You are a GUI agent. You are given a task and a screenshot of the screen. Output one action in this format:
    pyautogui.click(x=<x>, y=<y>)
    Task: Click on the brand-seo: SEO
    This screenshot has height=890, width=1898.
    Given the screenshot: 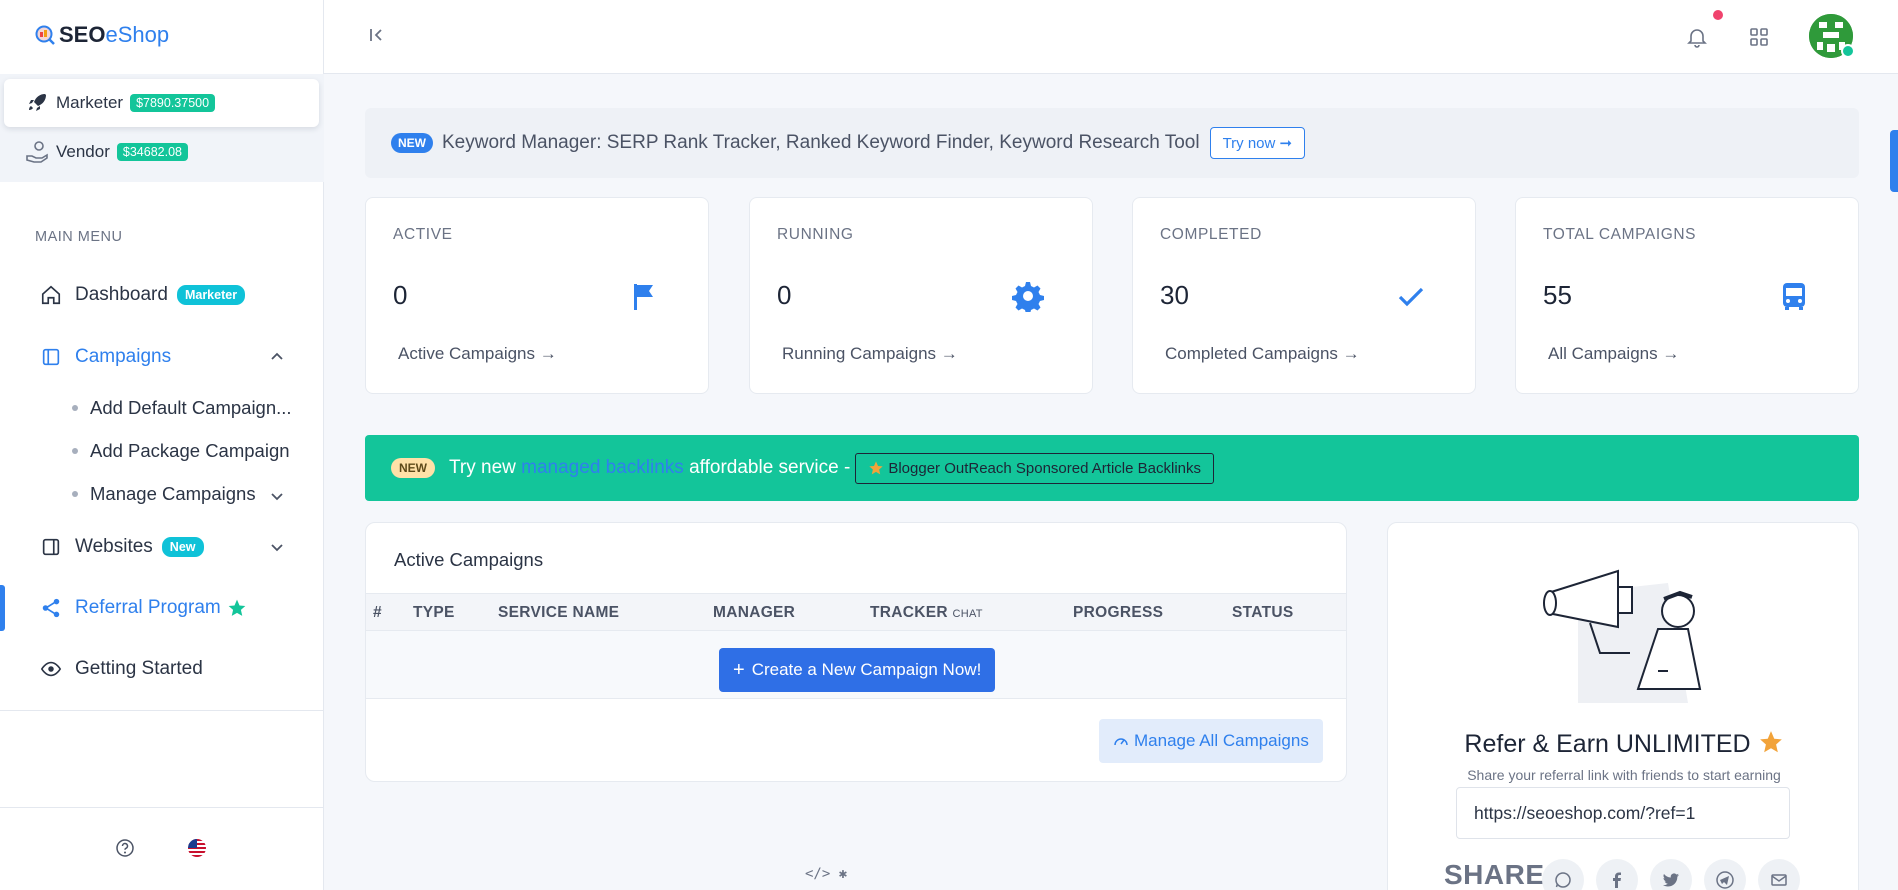 What is the action you would take?
    pyautogui.click(x=82, y=34)
    